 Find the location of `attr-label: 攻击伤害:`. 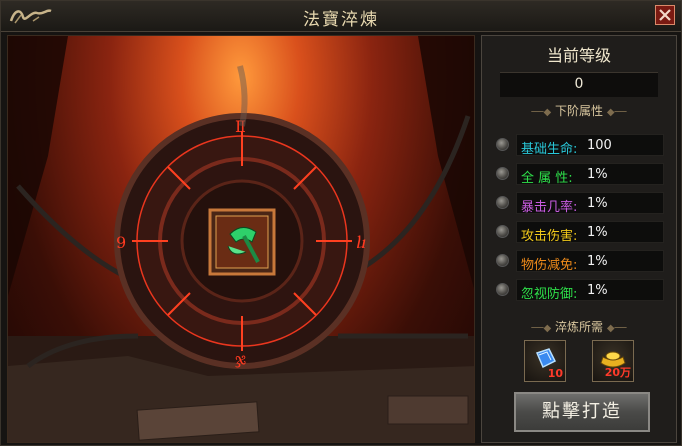

attr-label: 攻击伤害: is located at coordinates (549, 236).